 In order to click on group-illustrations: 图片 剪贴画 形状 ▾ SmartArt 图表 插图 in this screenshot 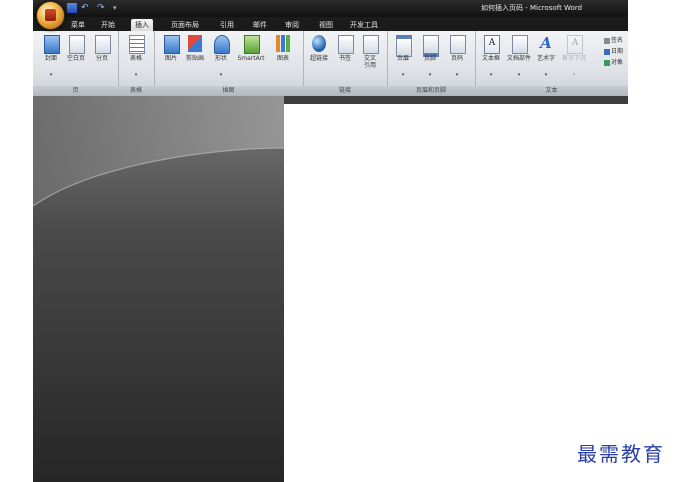, I will do `click(229, 63)`.